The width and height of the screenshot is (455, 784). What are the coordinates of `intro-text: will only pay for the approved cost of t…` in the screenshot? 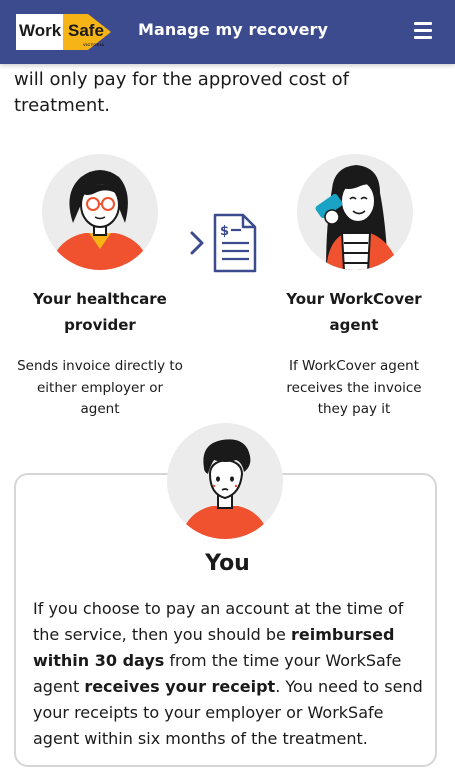 It's located at (181, 92).